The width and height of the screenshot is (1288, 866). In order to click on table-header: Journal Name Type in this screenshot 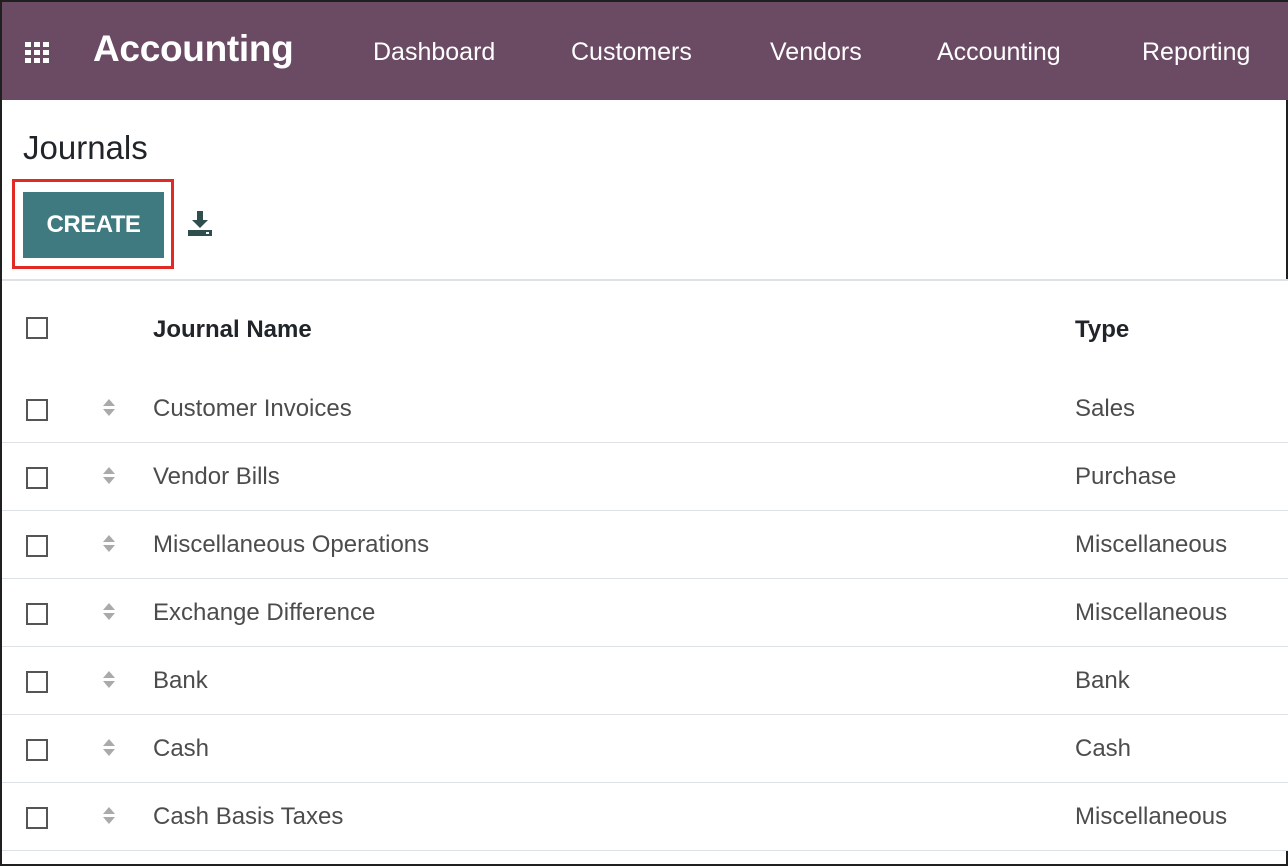, I will do `click(645, 328)`.